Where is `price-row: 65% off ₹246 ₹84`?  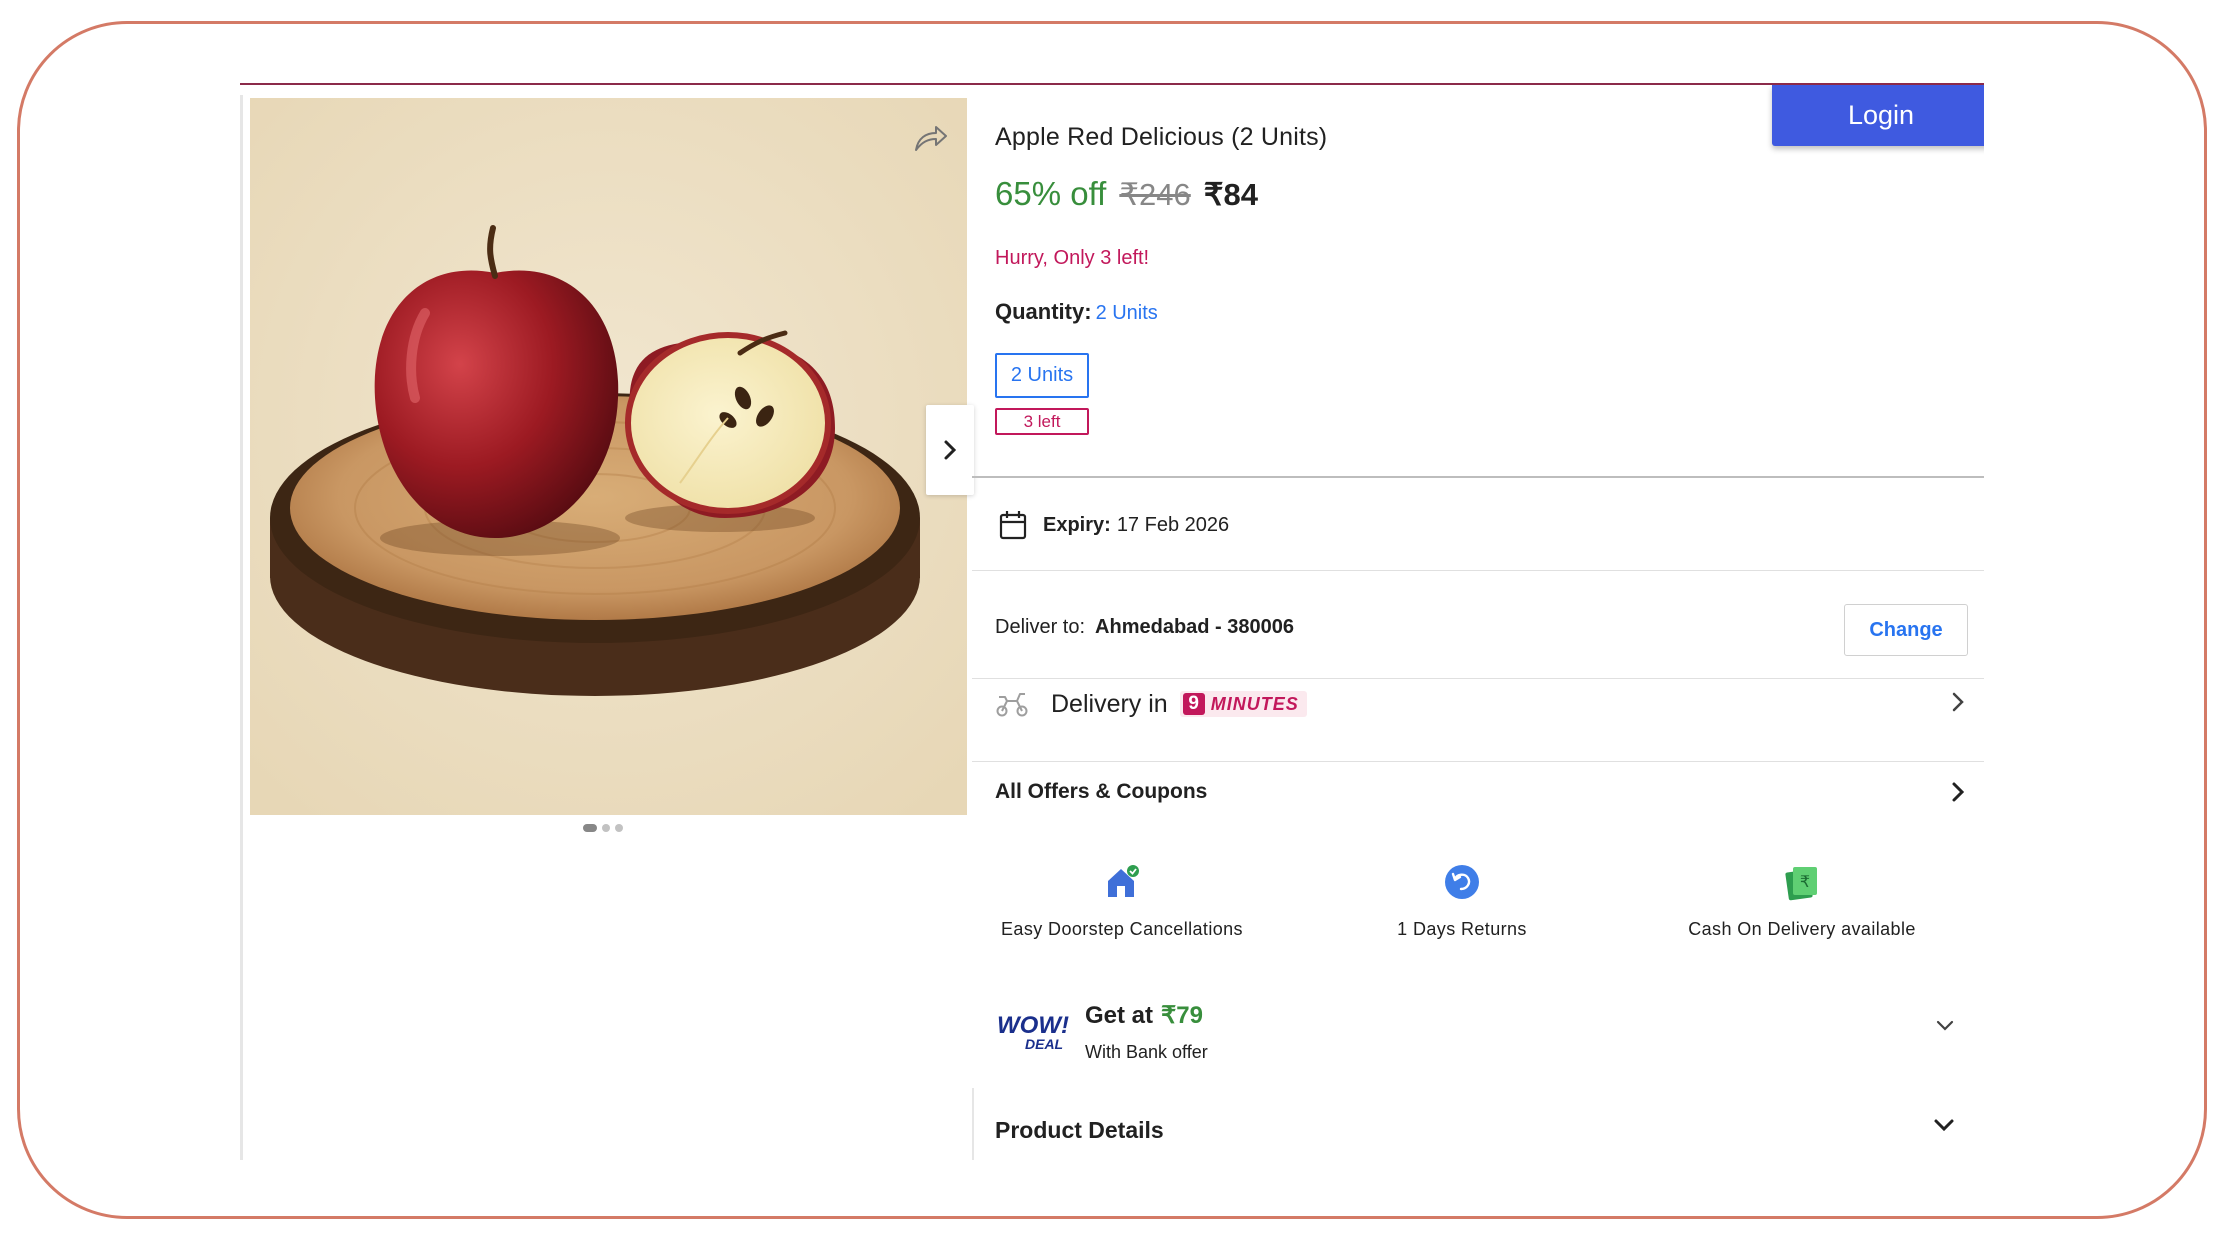 price-row: 65% off ₹246 ₹84 is located at coordinates (1126, 194).